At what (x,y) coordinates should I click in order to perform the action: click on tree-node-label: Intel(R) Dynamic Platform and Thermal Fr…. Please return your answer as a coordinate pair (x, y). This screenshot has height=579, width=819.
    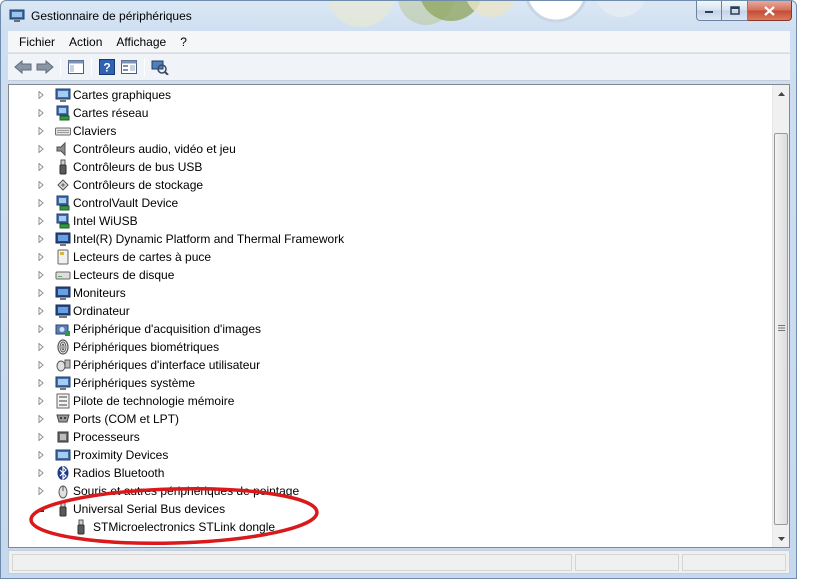
    Looking at the image, I should click on (209, 239).